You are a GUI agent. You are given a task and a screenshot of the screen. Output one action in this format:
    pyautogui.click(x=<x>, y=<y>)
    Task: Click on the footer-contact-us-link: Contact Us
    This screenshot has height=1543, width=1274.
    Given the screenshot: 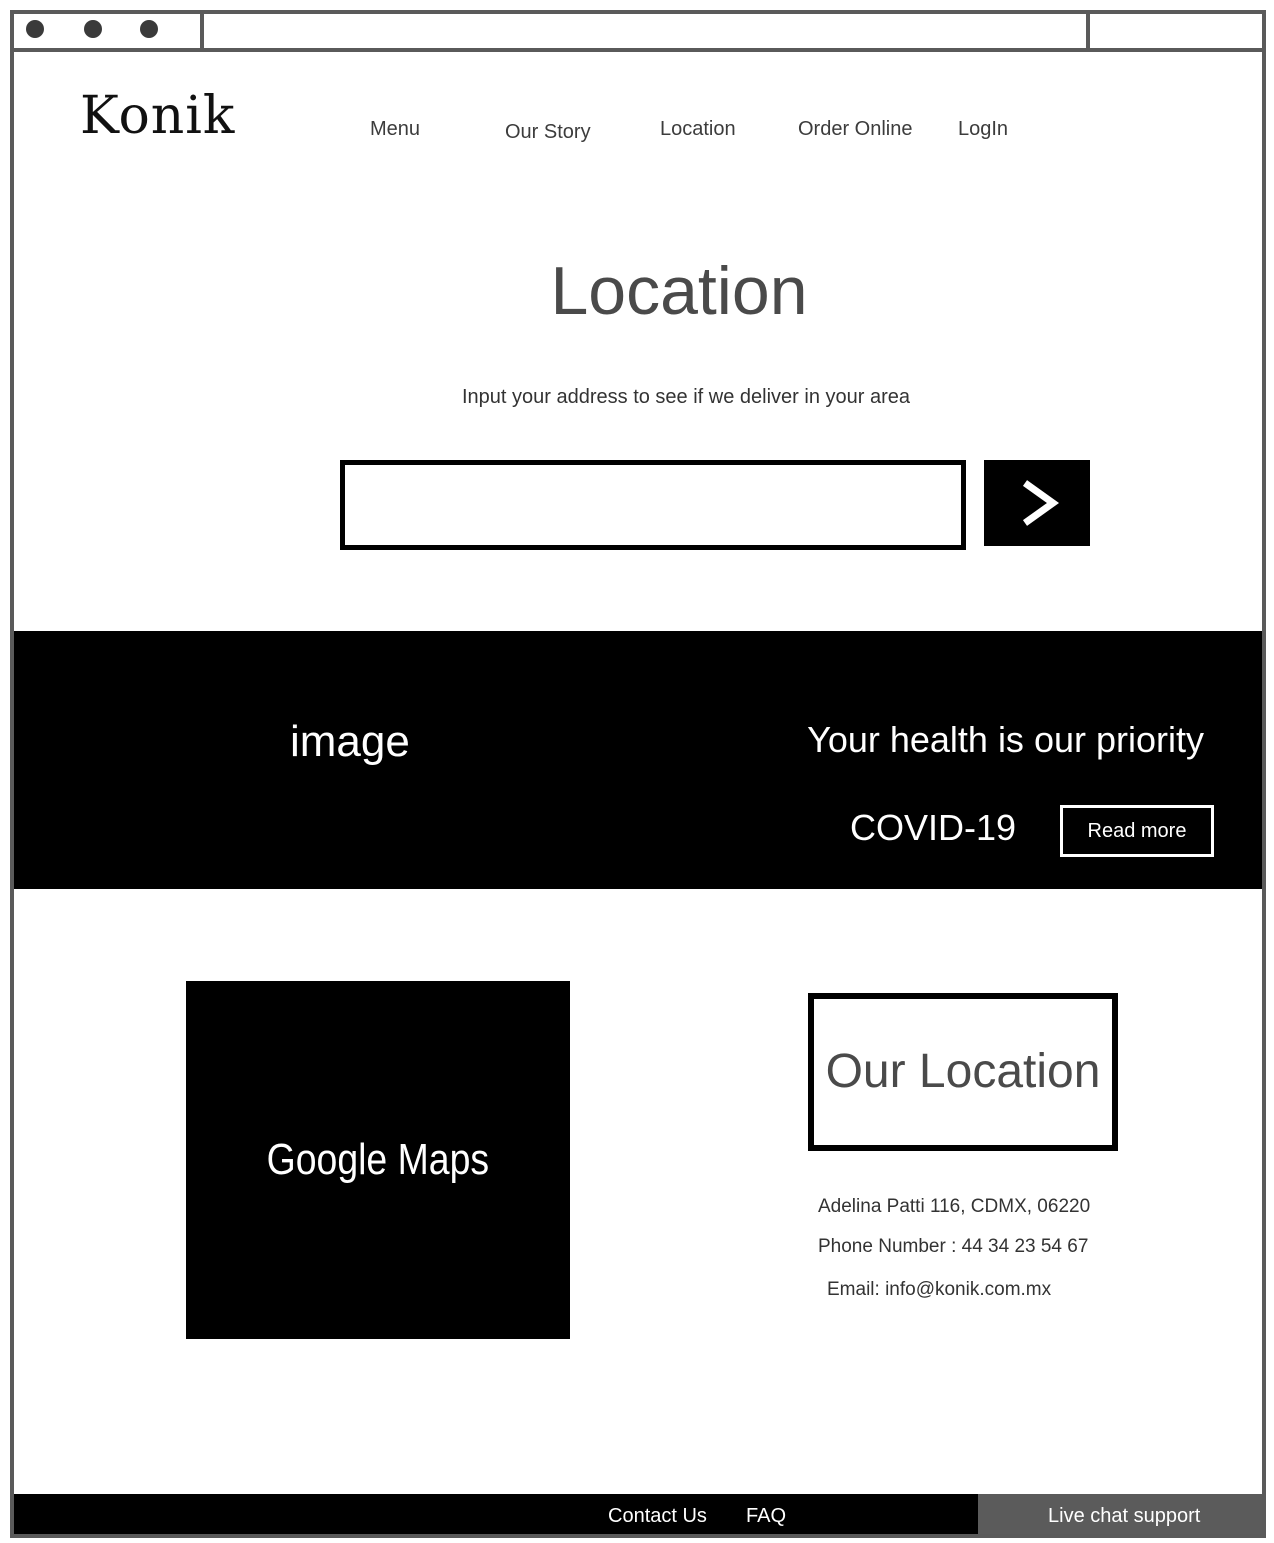 What is the action you would take?
    pyautogui.click(x=657, y=1516)
    